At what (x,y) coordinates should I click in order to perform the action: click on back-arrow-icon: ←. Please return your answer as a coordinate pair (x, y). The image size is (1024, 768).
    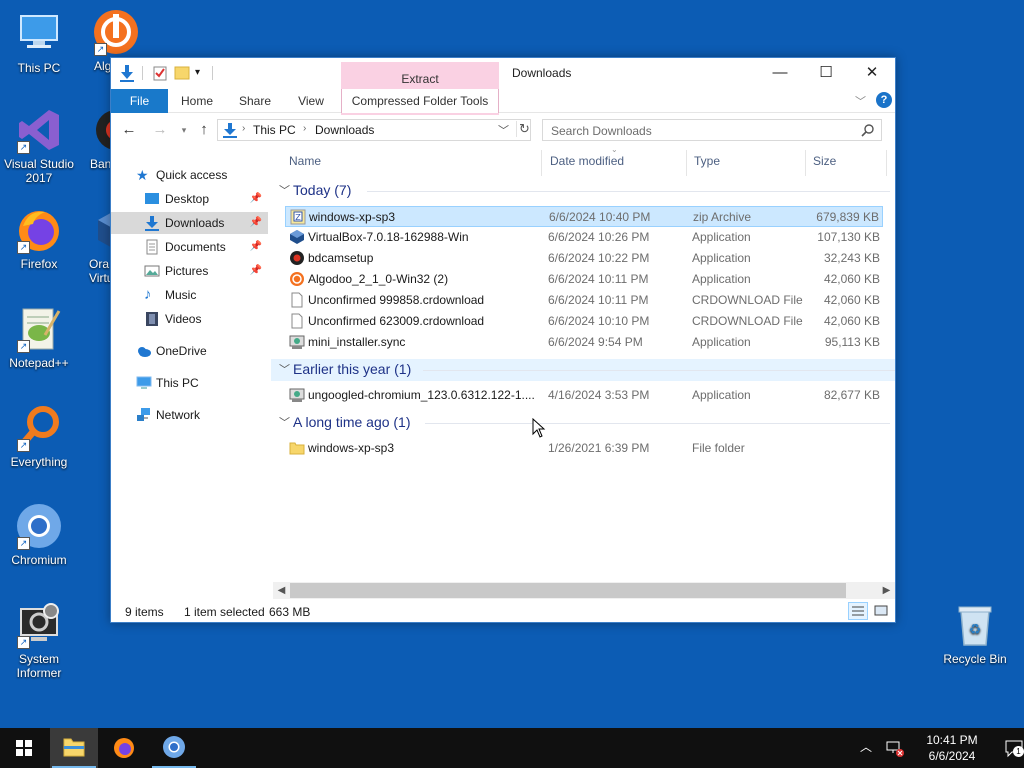
    Looking at the image, I should click on (129, 130).